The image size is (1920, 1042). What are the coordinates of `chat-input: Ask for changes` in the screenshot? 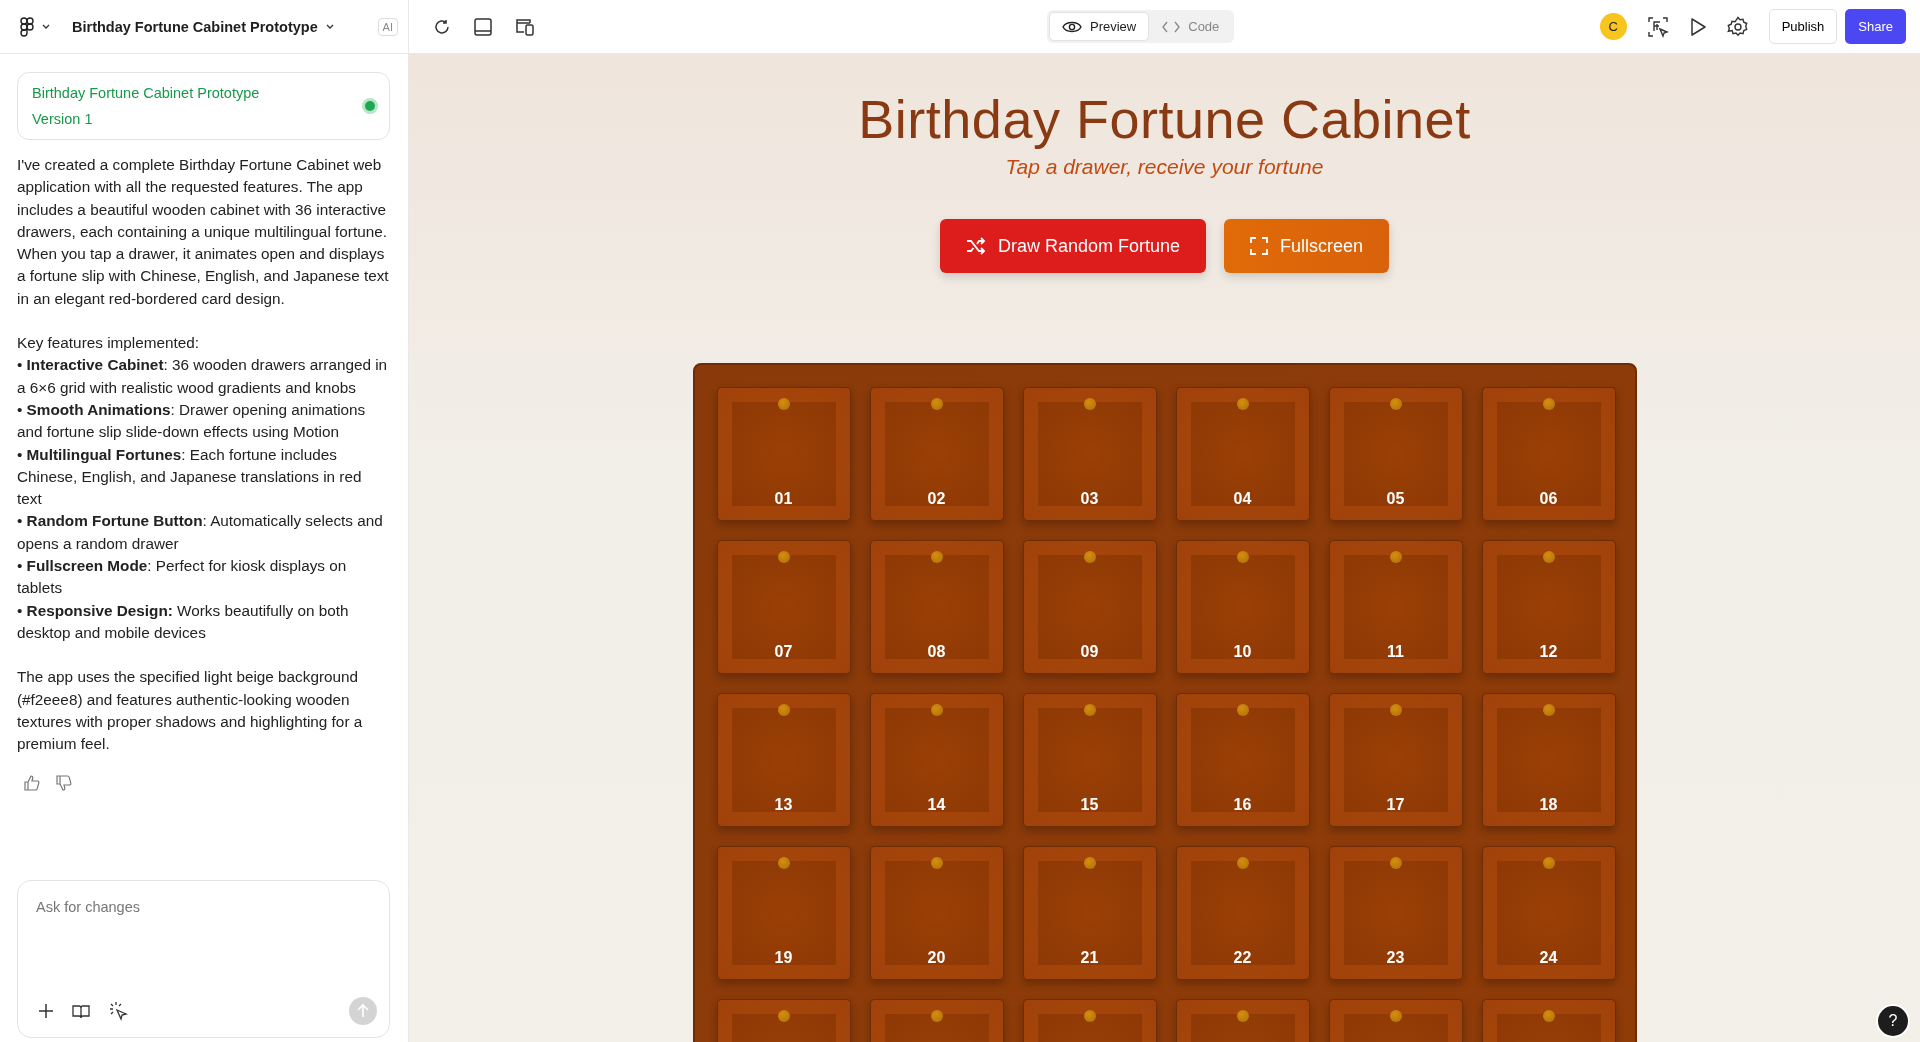 It's located at (203, 946).